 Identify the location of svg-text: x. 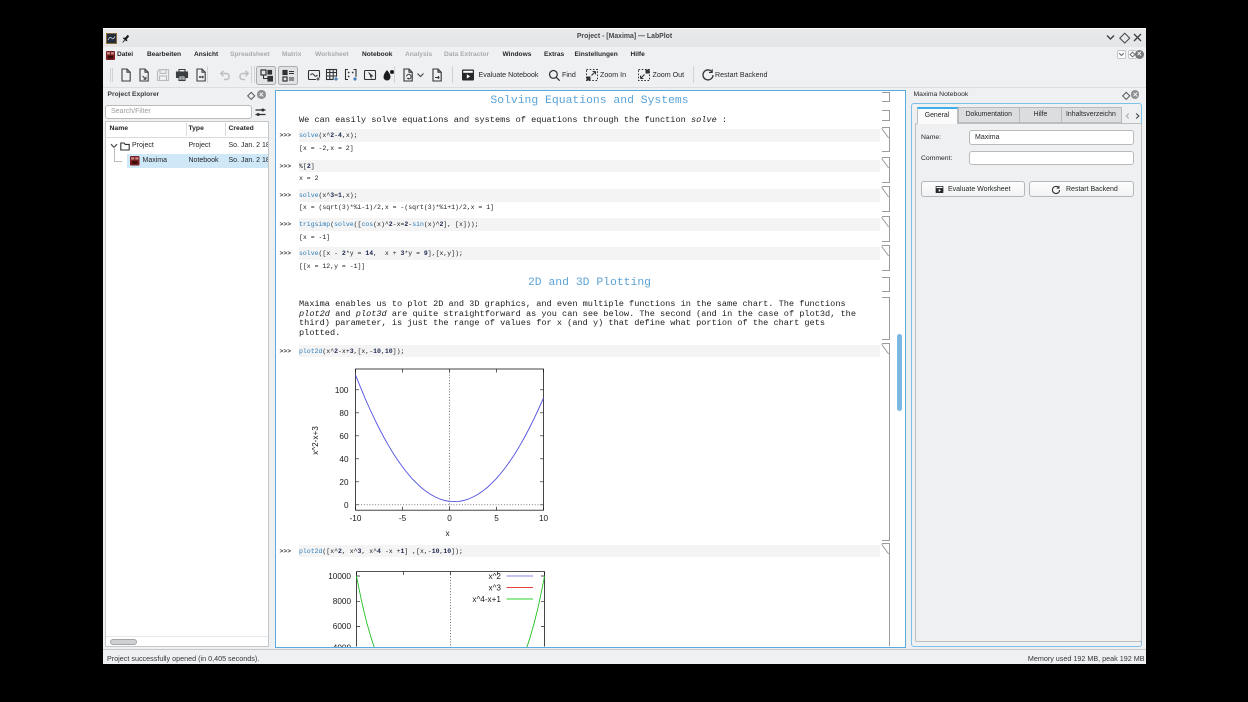
(447, 533).